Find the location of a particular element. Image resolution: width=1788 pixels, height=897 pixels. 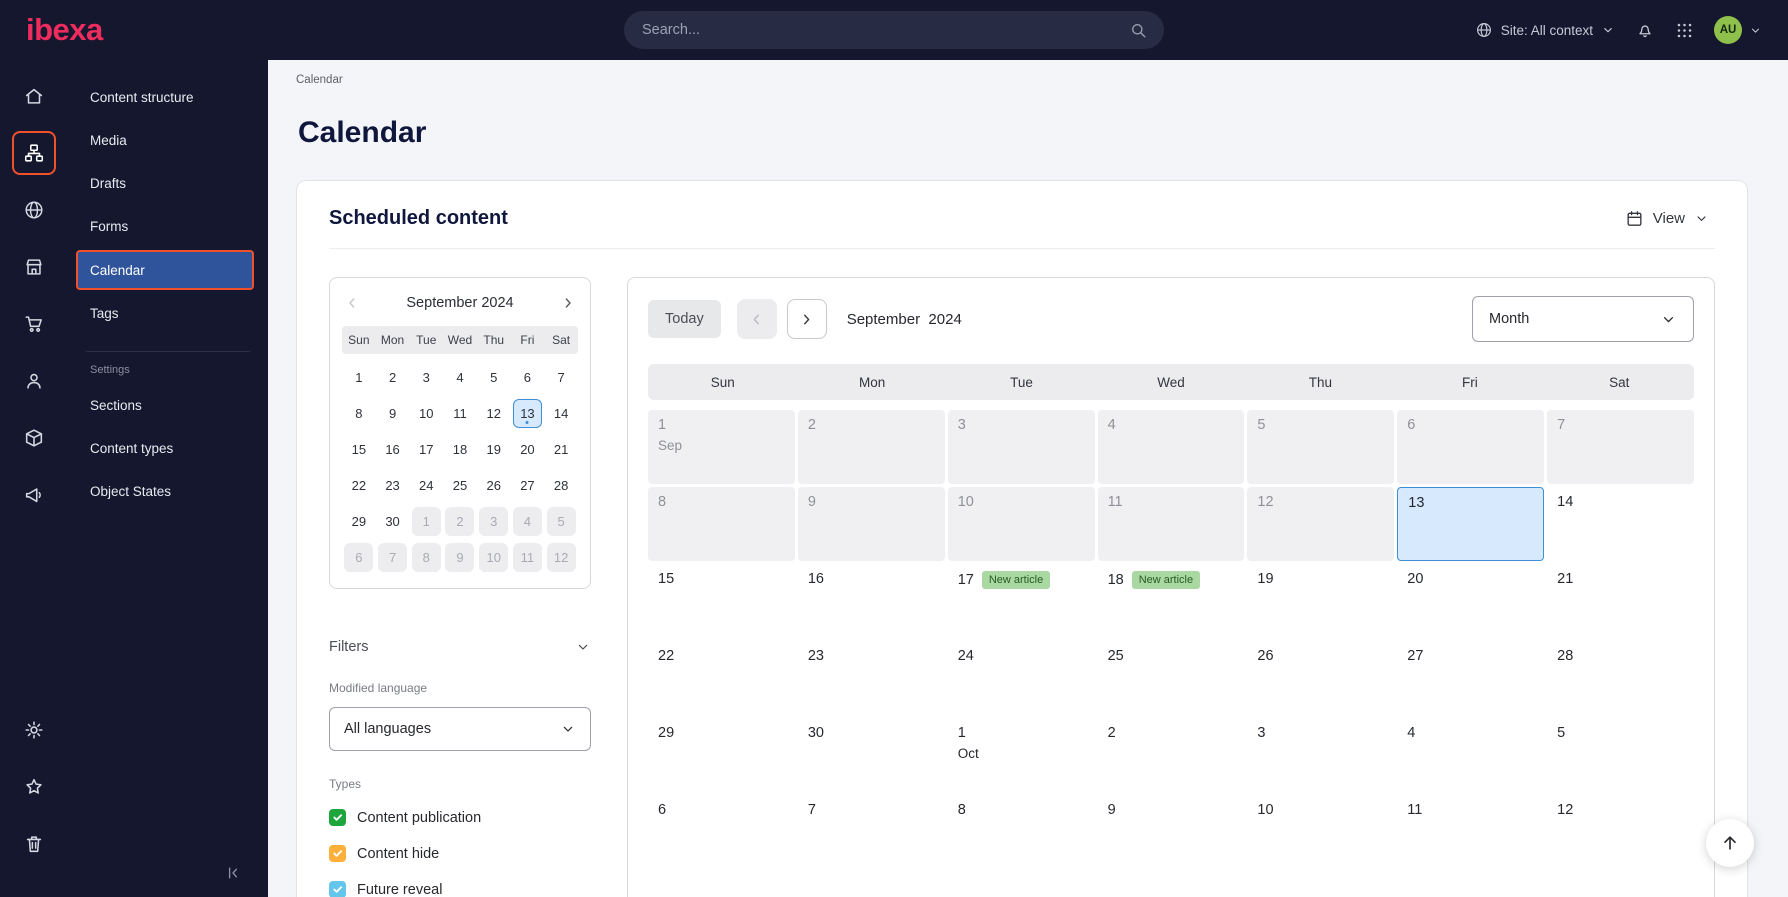

calendar-next-button is located at coordinates (806, 319).